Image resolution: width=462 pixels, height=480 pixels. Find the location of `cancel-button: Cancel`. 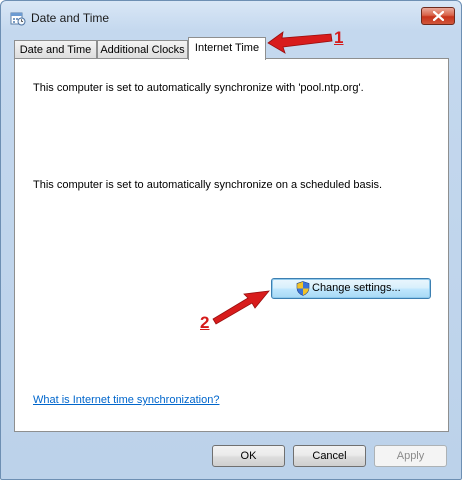

cancel-button: Cancel is located at coordinates (329, 456).